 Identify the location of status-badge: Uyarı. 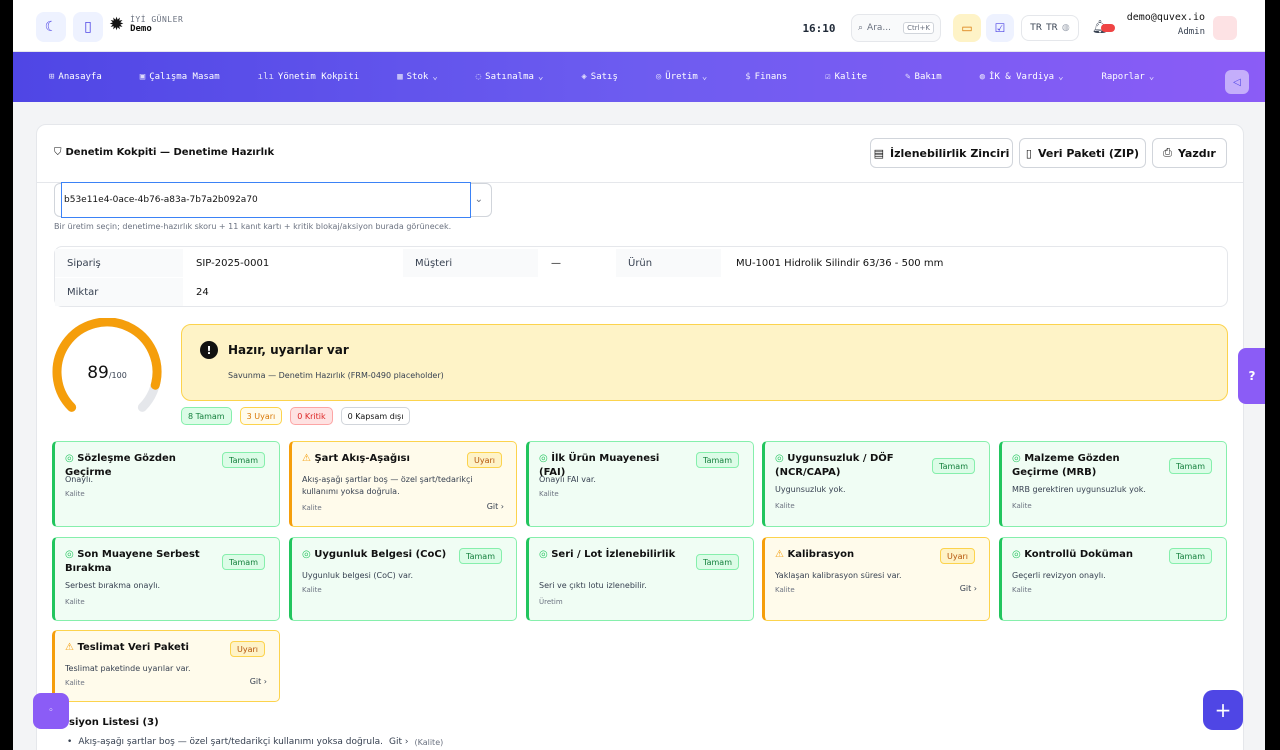
(247, 649).